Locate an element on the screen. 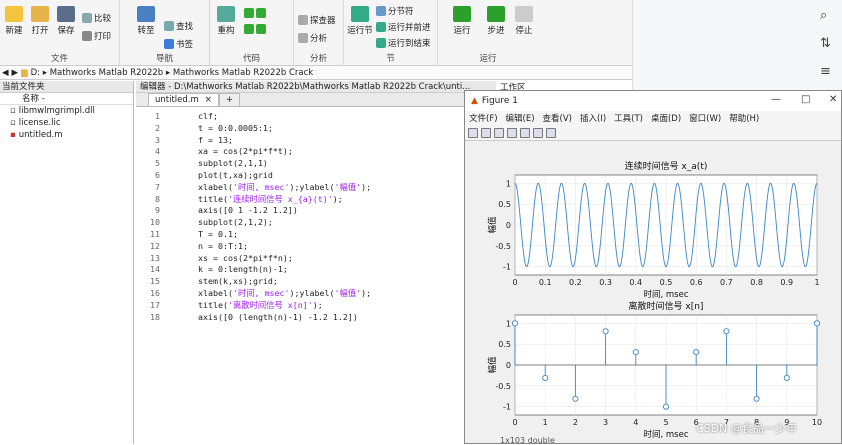 This screenshot has height=445, width=842. figure-menu-item: 编辑(E) is located at coordinates (520, 118).